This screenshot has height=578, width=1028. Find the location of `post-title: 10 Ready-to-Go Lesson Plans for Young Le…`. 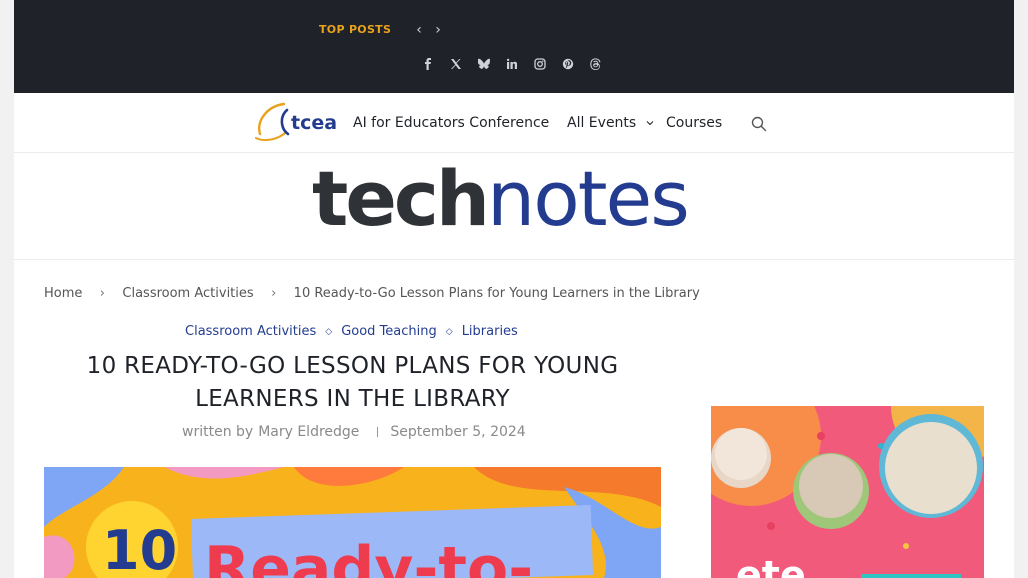

post-title: 10 Ready-to-Go Lesson Plans for Young Le… is located at coordinates (352, 382).